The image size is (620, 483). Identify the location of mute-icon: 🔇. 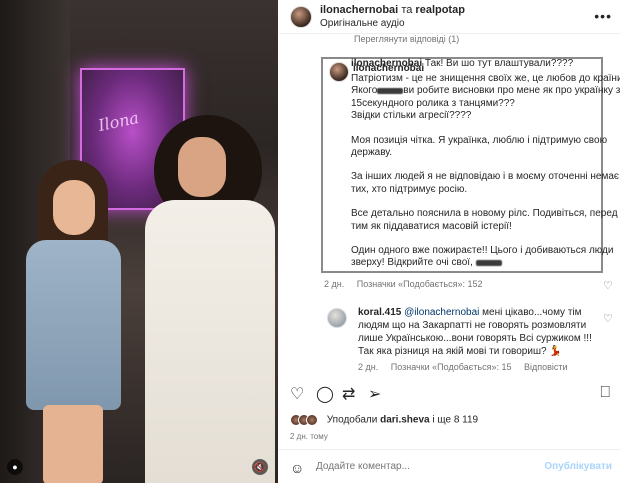
(260, 467).